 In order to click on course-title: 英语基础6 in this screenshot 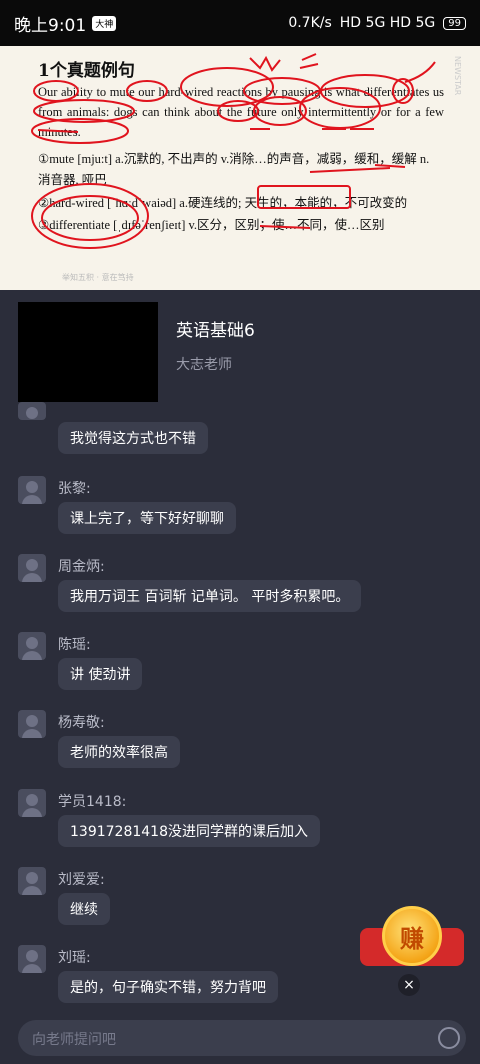, I will do `click(215, 331)`.